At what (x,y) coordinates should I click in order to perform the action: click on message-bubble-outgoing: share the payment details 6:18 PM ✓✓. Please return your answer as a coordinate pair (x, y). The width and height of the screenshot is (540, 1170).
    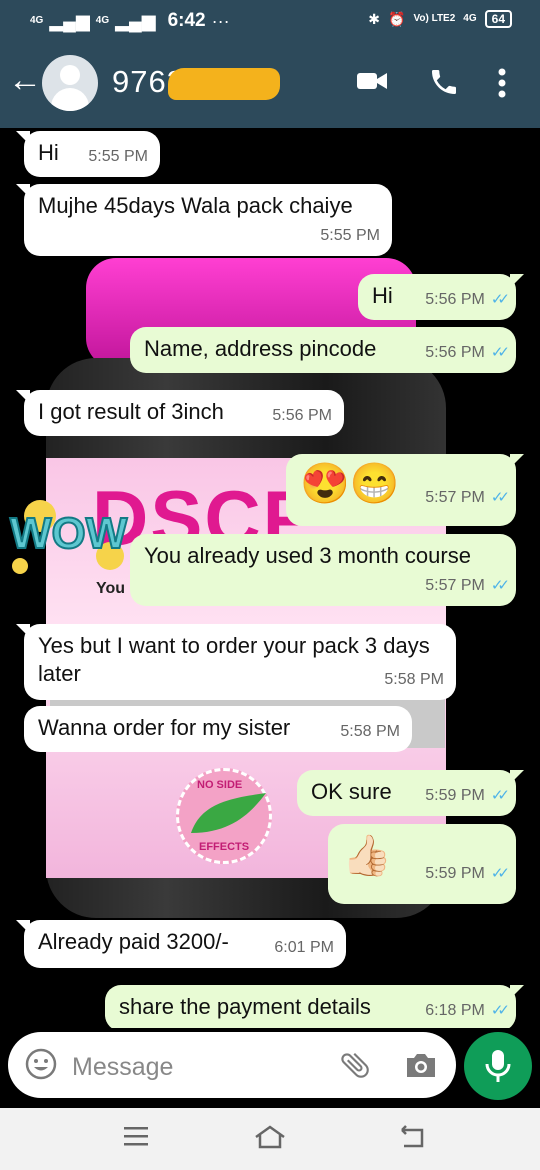
    Looking at the image, I should click on (314, 1006).